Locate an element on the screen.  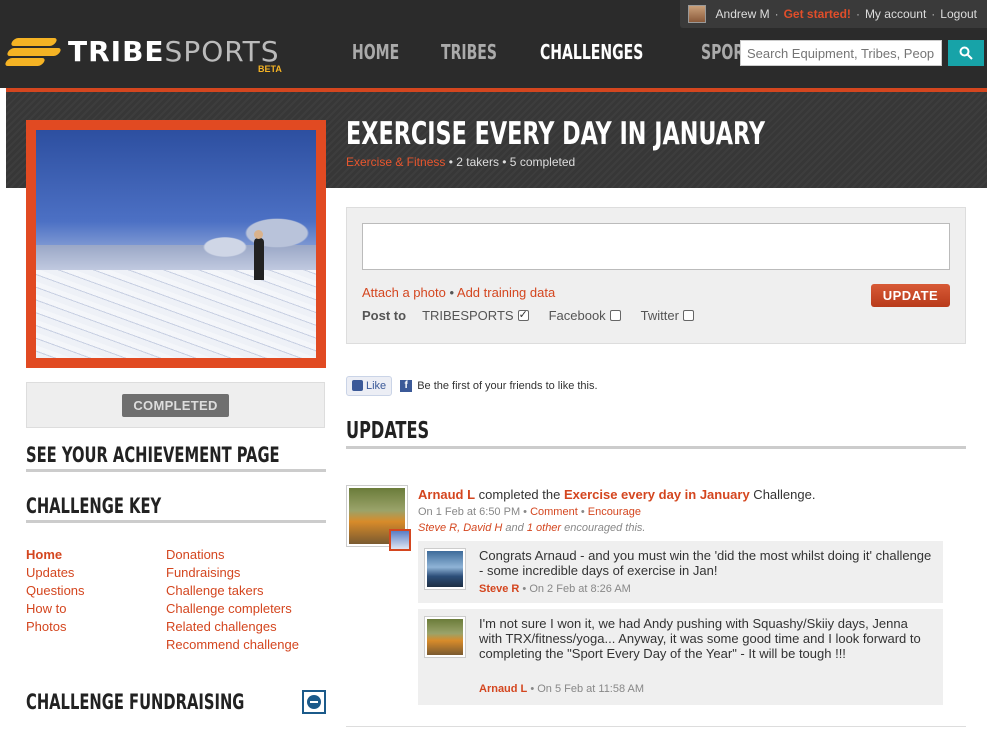
key-link-recommend-challenge: Recommend challenge is located at coordinates (232, 645).